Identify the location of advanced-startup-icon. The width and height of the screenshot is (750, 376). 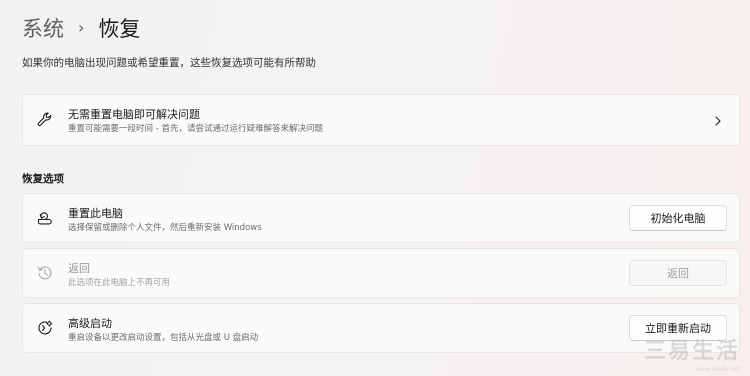
(45, 328).